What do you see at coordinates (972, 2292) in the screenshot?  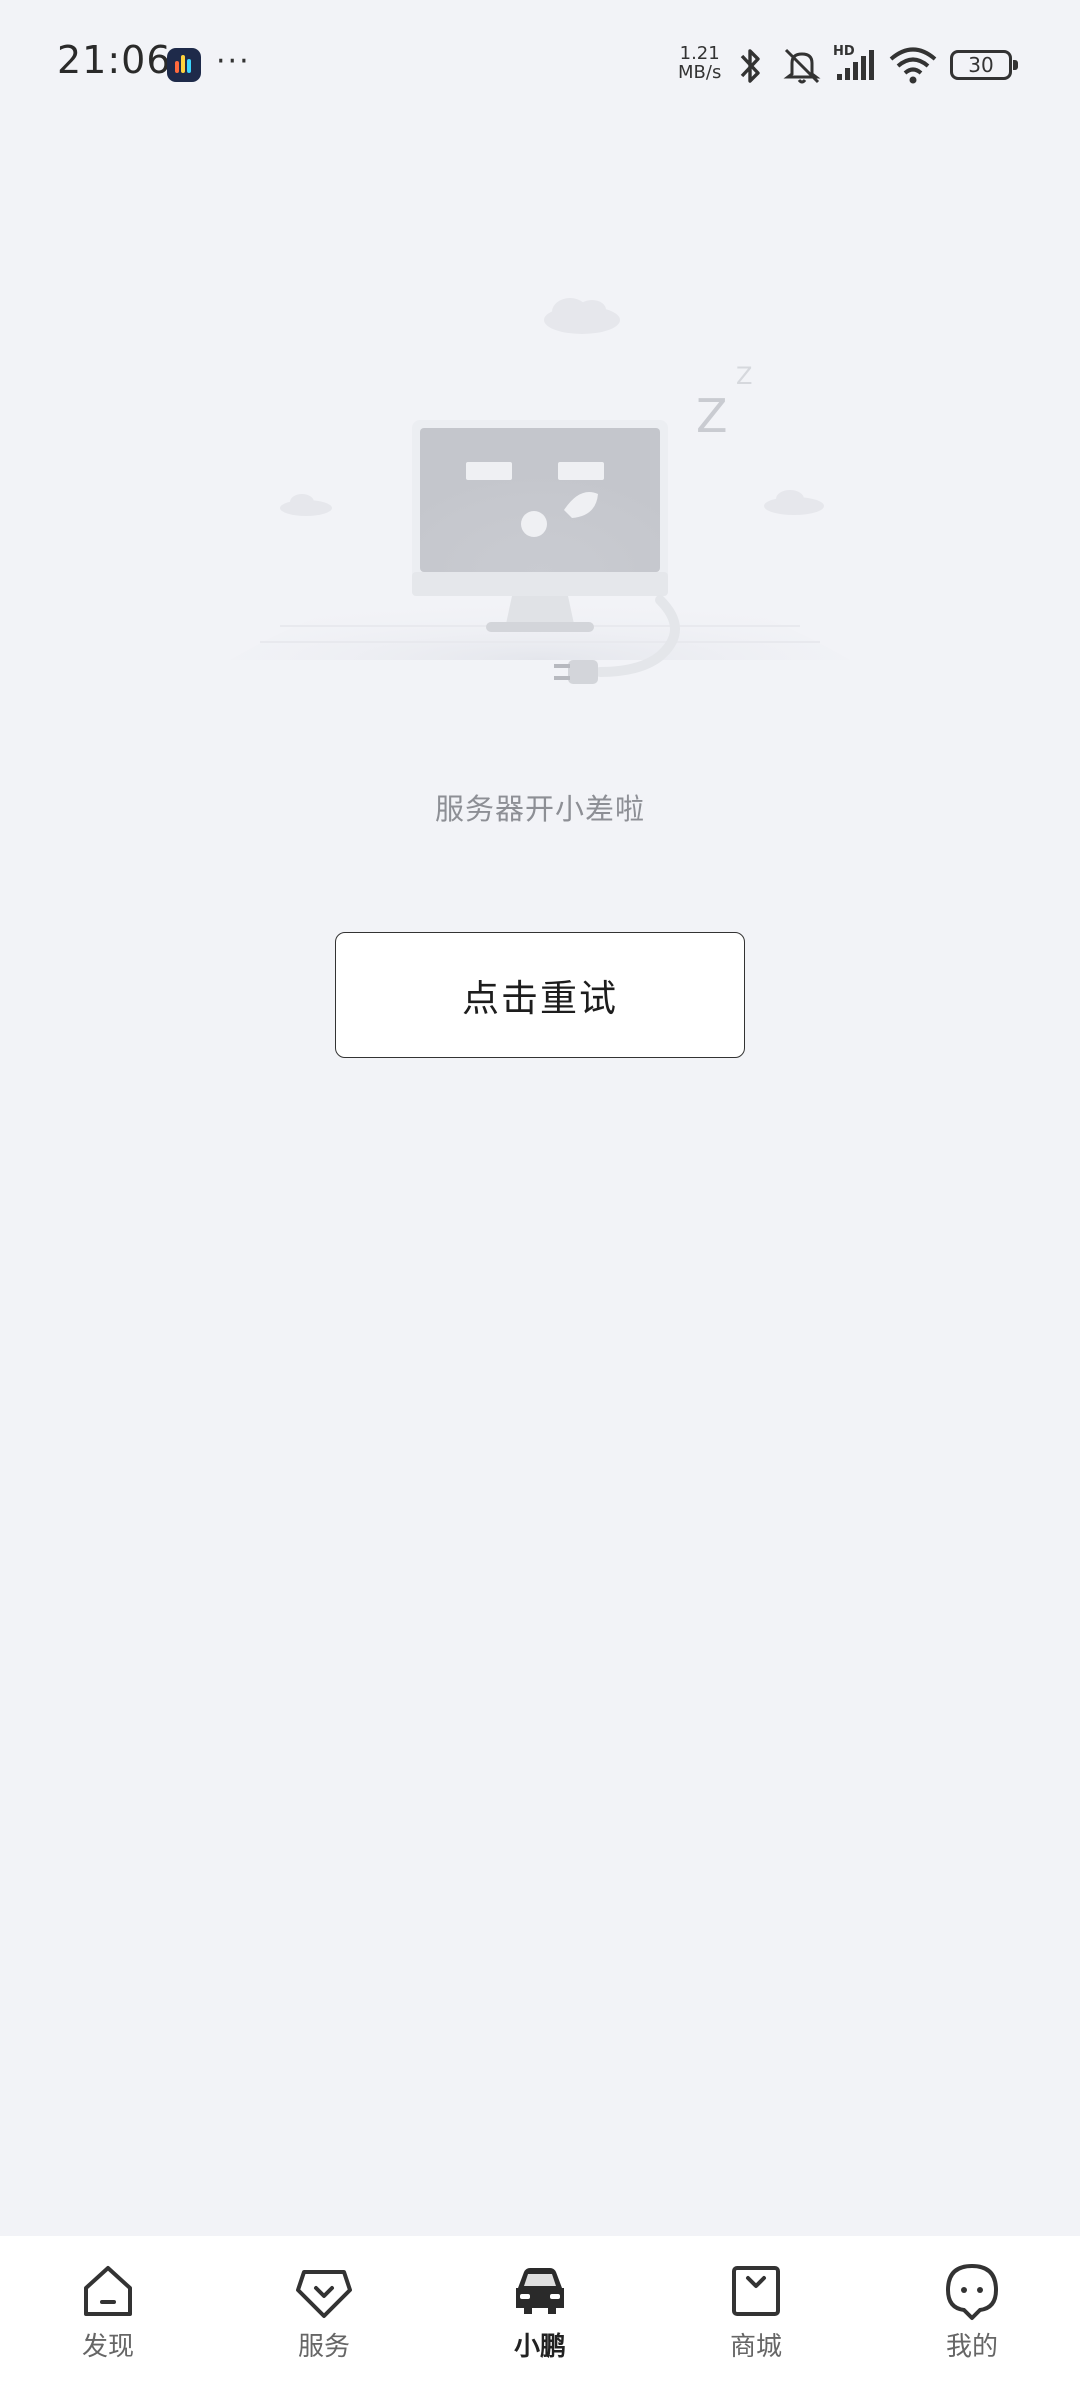 I see `profile-icon` at bounding box center [972, 2292].